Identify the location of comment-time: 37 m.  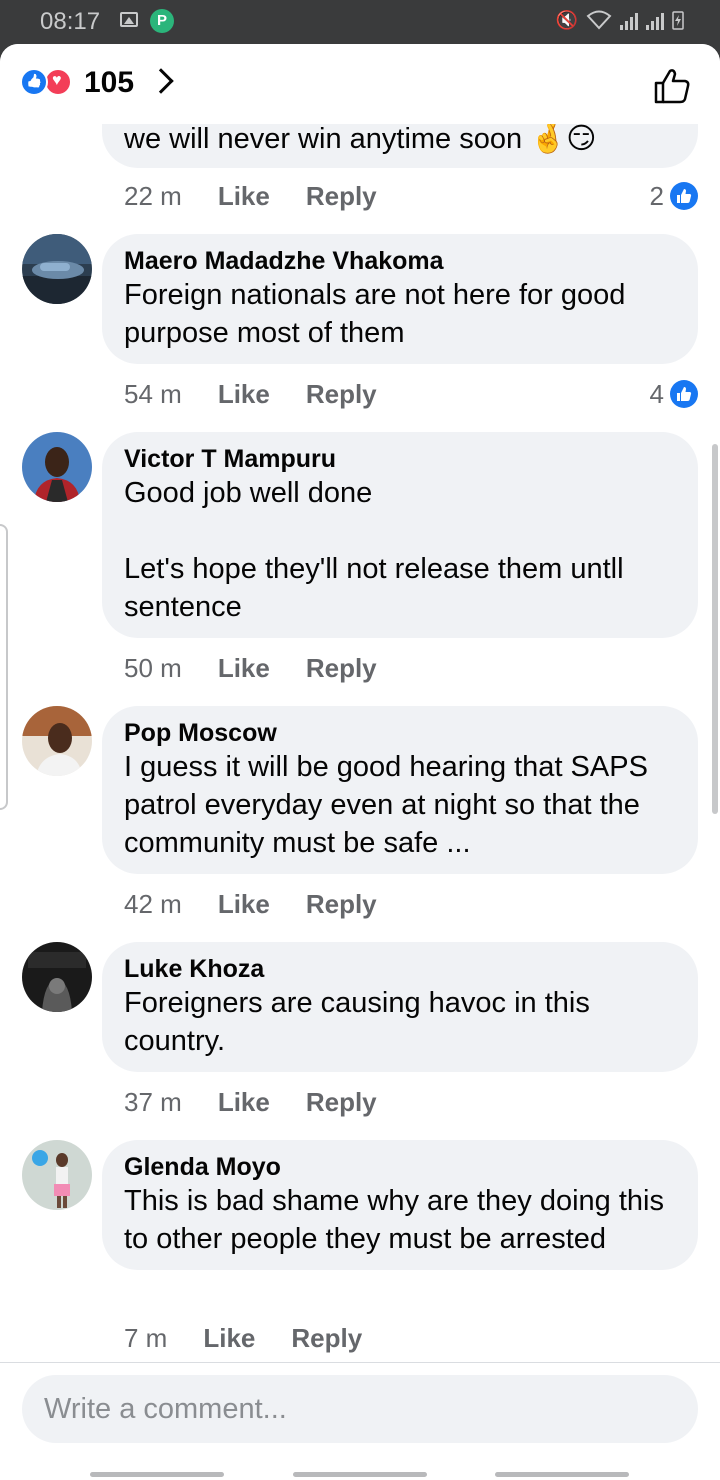
(153, 1101).